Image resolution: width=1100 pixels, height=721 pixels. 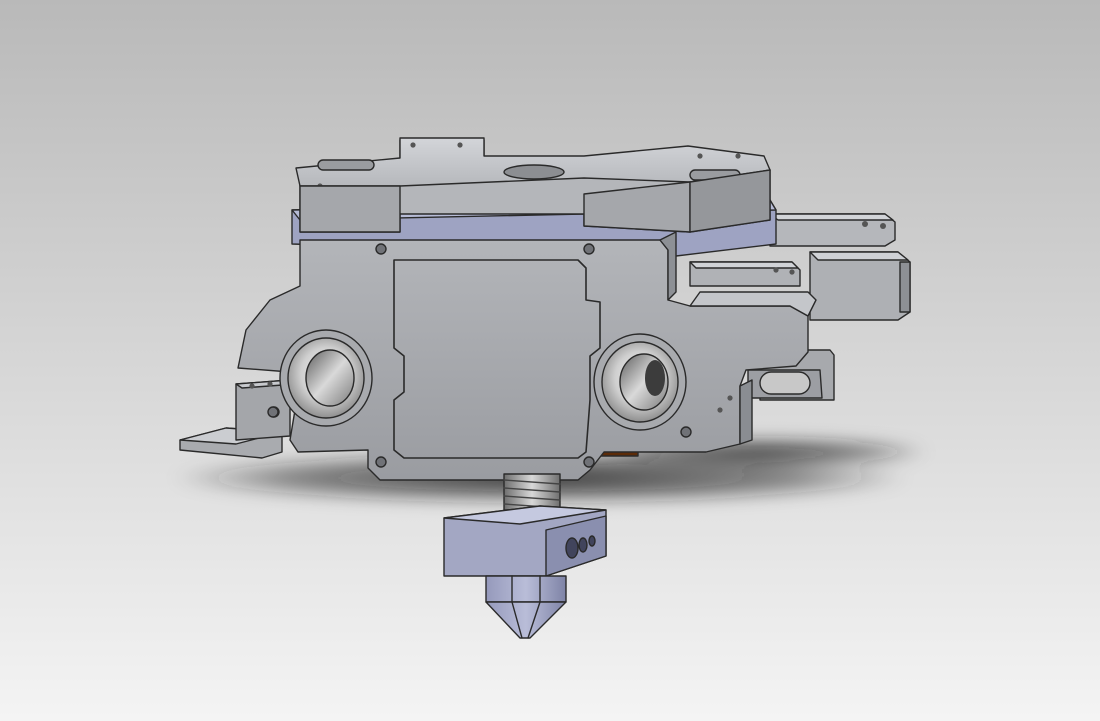 What do you see at coordinates (532, 492) in the screenshot?
I see `heat-break-thread` at bounding box center [532, 492].